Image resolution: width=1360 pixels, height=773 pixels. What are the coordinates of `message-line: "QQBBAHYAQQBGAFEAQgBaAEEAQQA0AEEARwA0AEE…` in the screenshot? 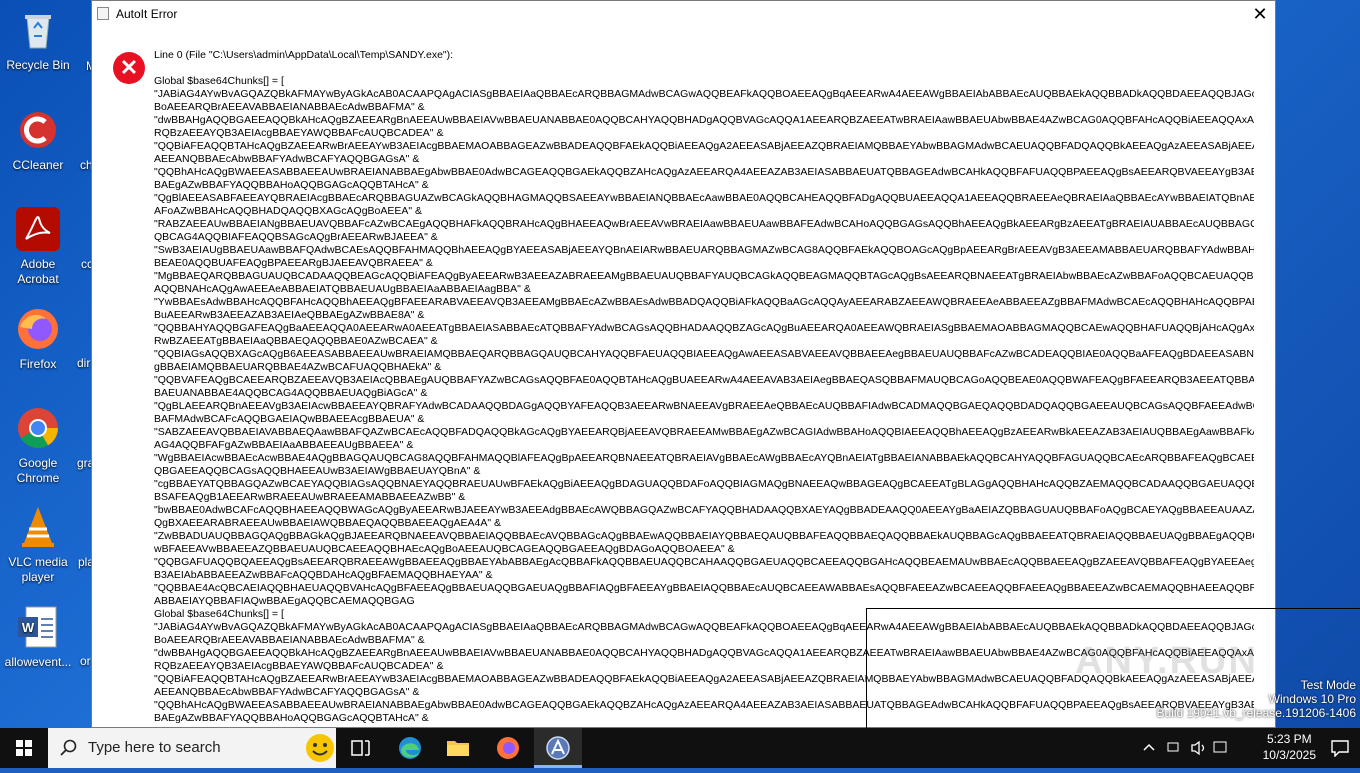 It's located at (704, 328).